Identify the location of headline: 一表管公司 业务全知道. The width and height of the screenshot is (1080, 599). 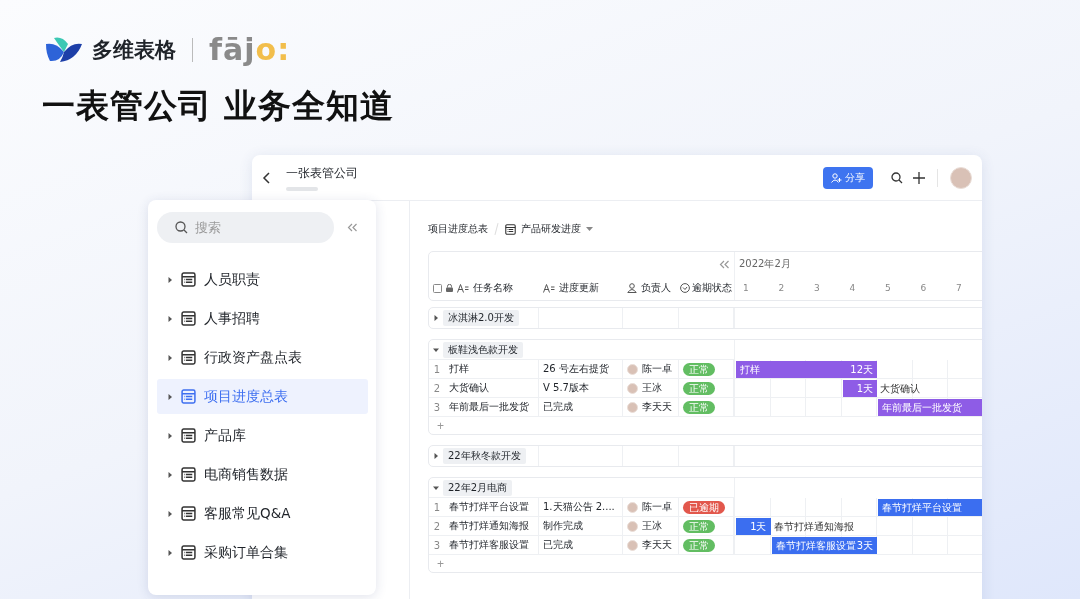
(218, 106).